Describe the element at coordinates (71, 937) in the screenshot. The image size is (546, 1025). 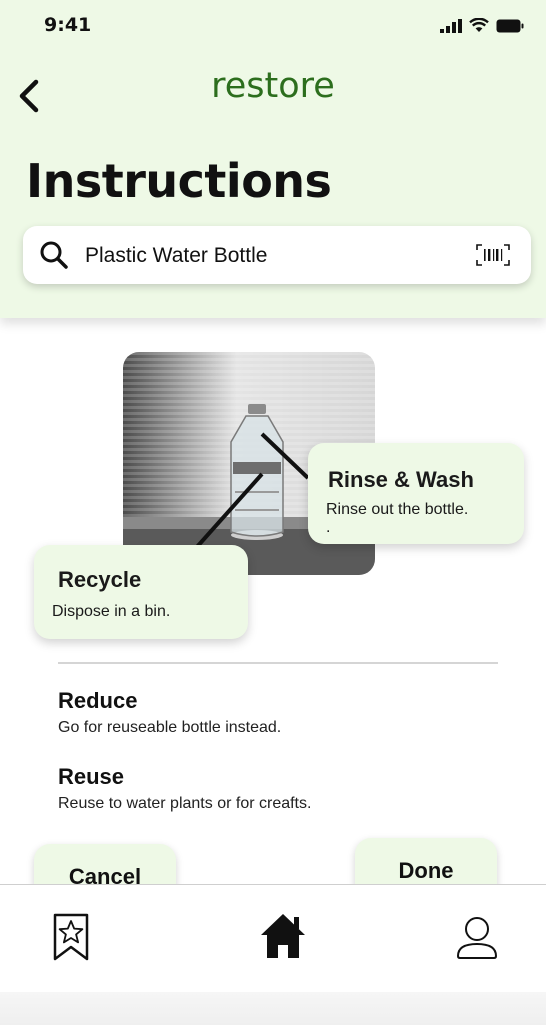
I see `bookmark-star-icon` at that location.